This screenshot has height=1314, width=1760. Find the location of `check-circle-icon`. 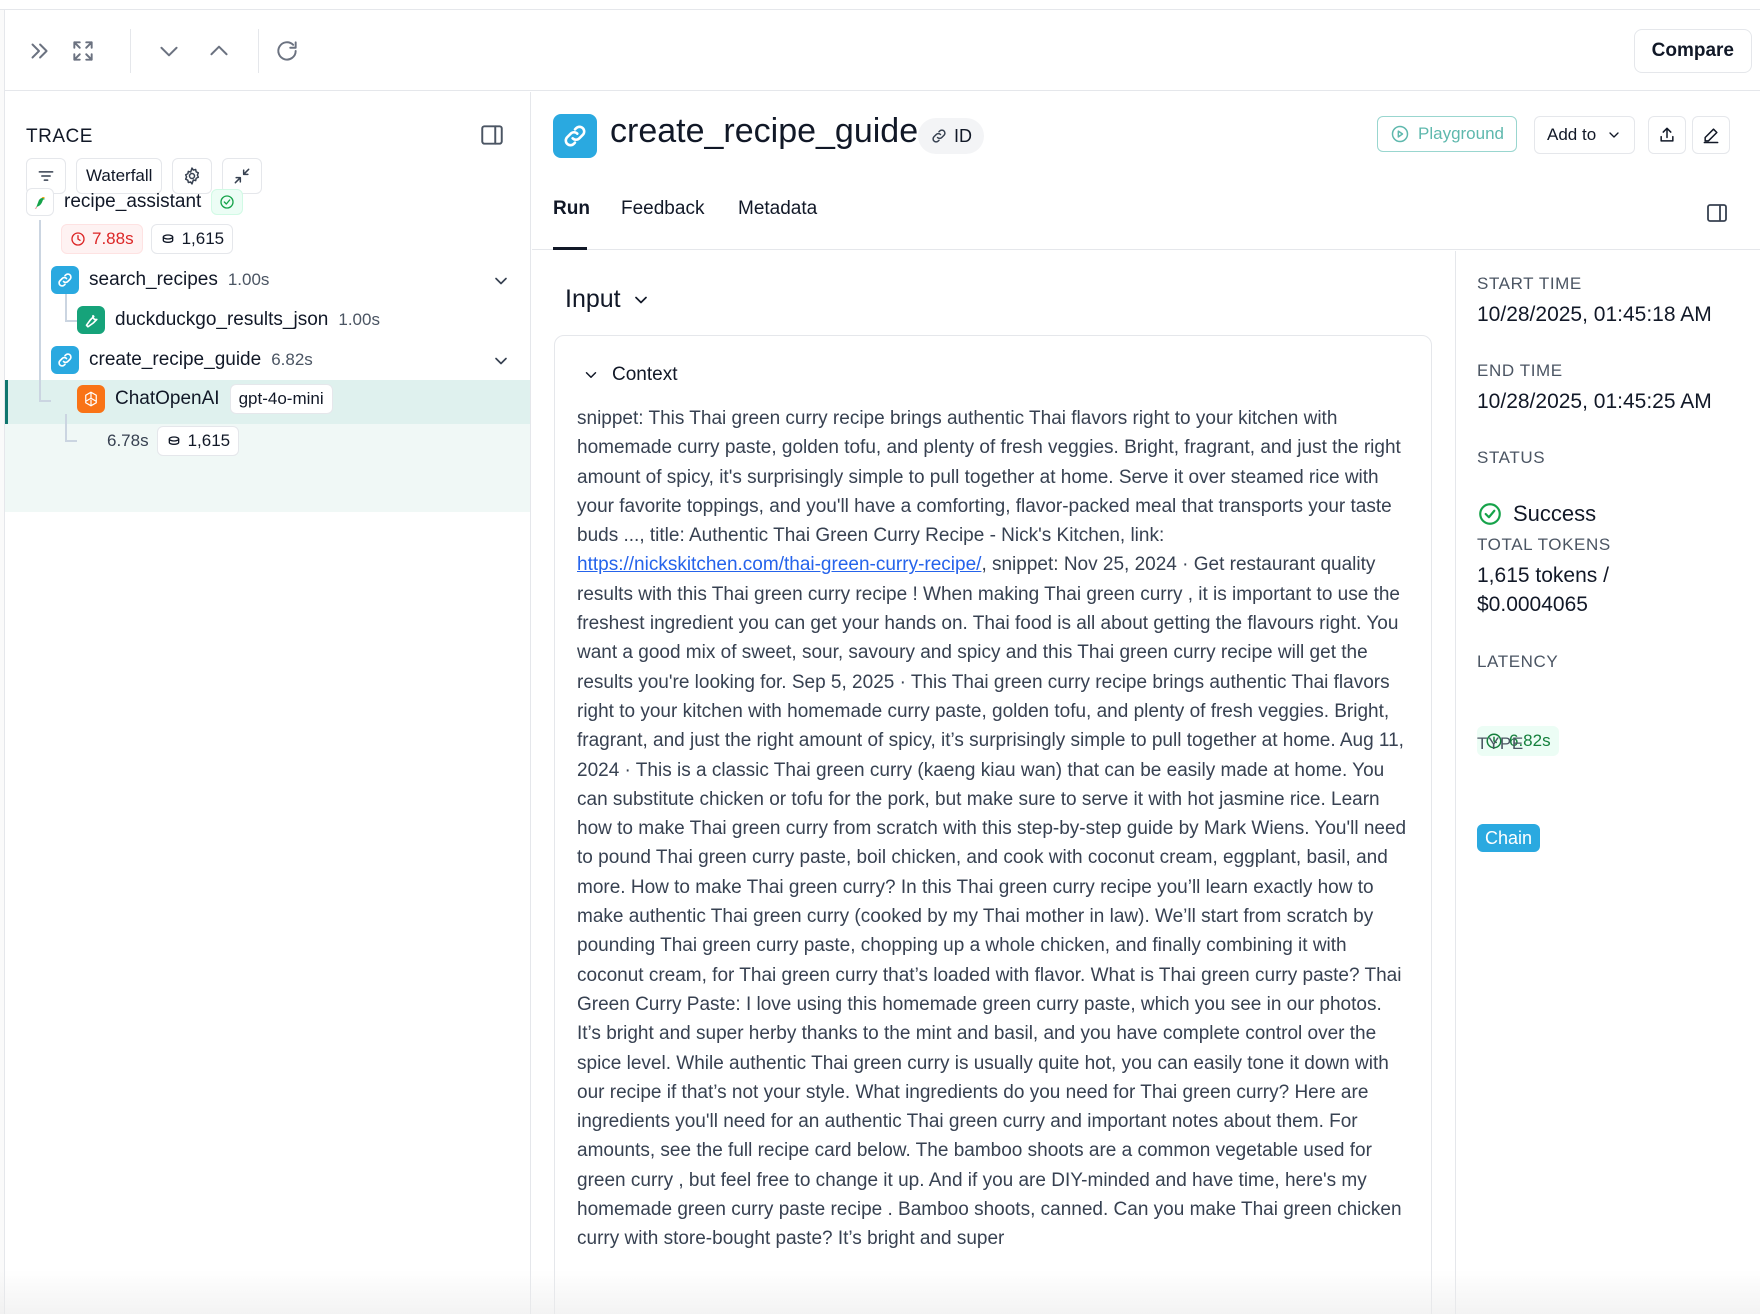

check-circle-icon is located at coordinates (227, 202).